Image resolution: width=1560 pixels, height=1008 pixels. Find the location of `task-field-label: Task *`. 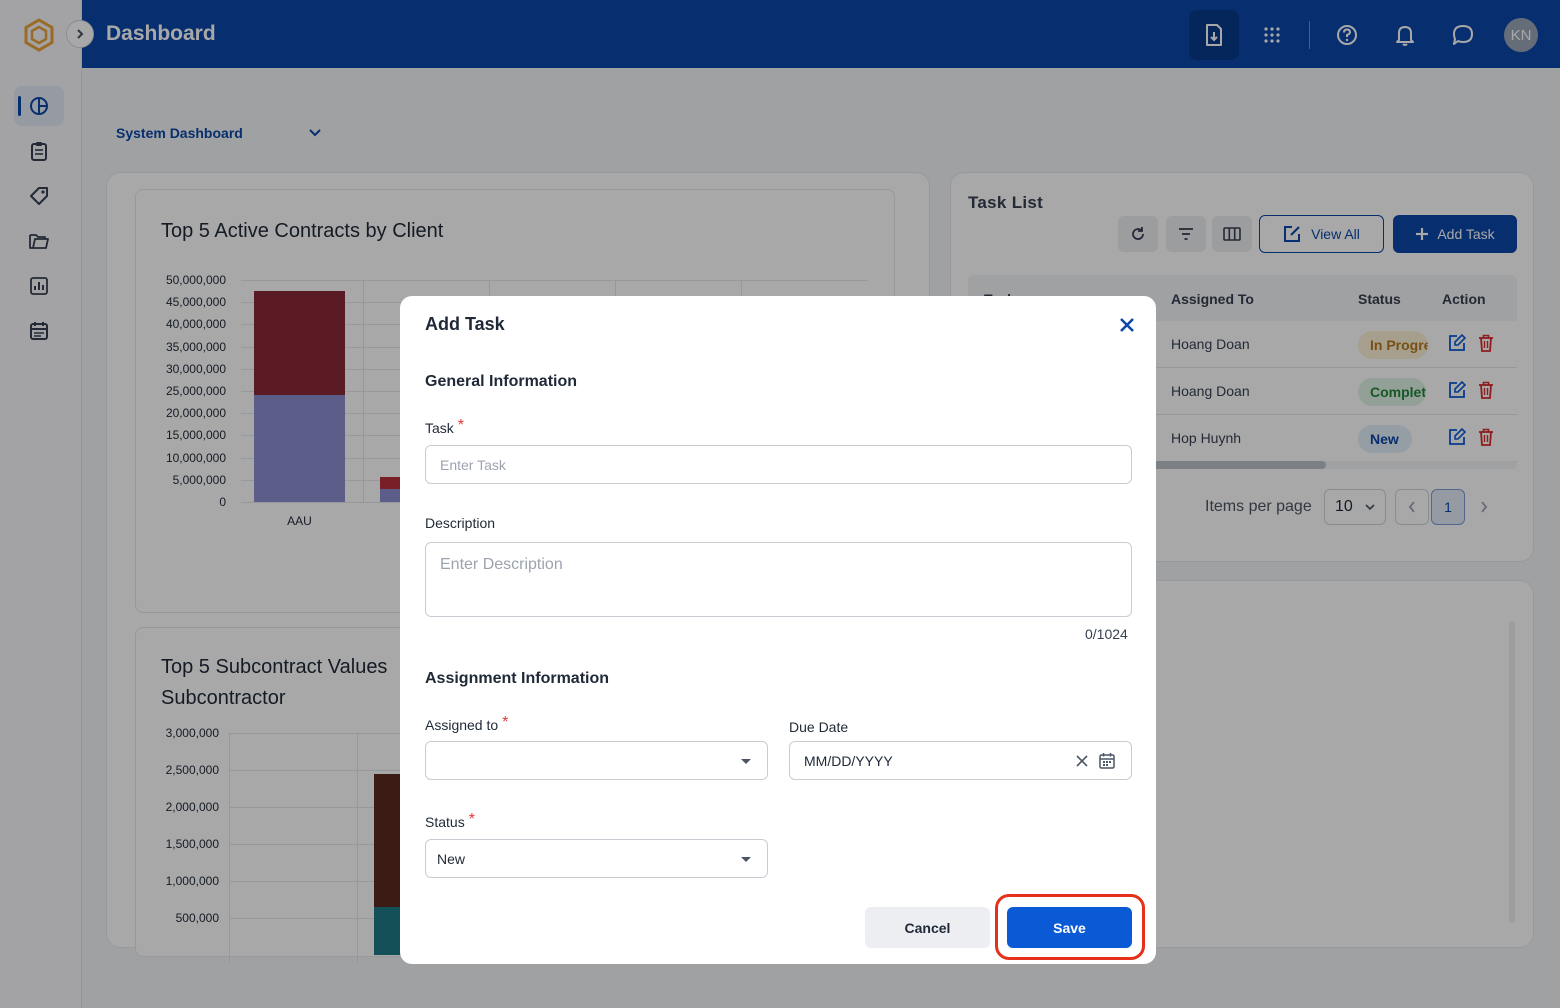

task-field-label: Task * is located at coordinates (445, 427).